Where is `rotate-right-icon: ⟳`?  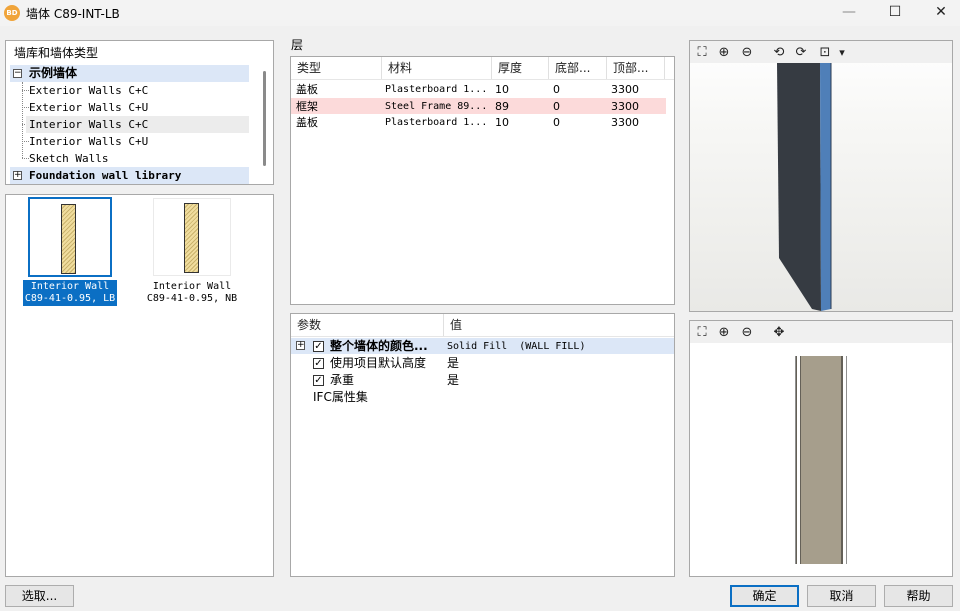 rotate-right-icon: ⟳ is located at coordinates (801, 53).